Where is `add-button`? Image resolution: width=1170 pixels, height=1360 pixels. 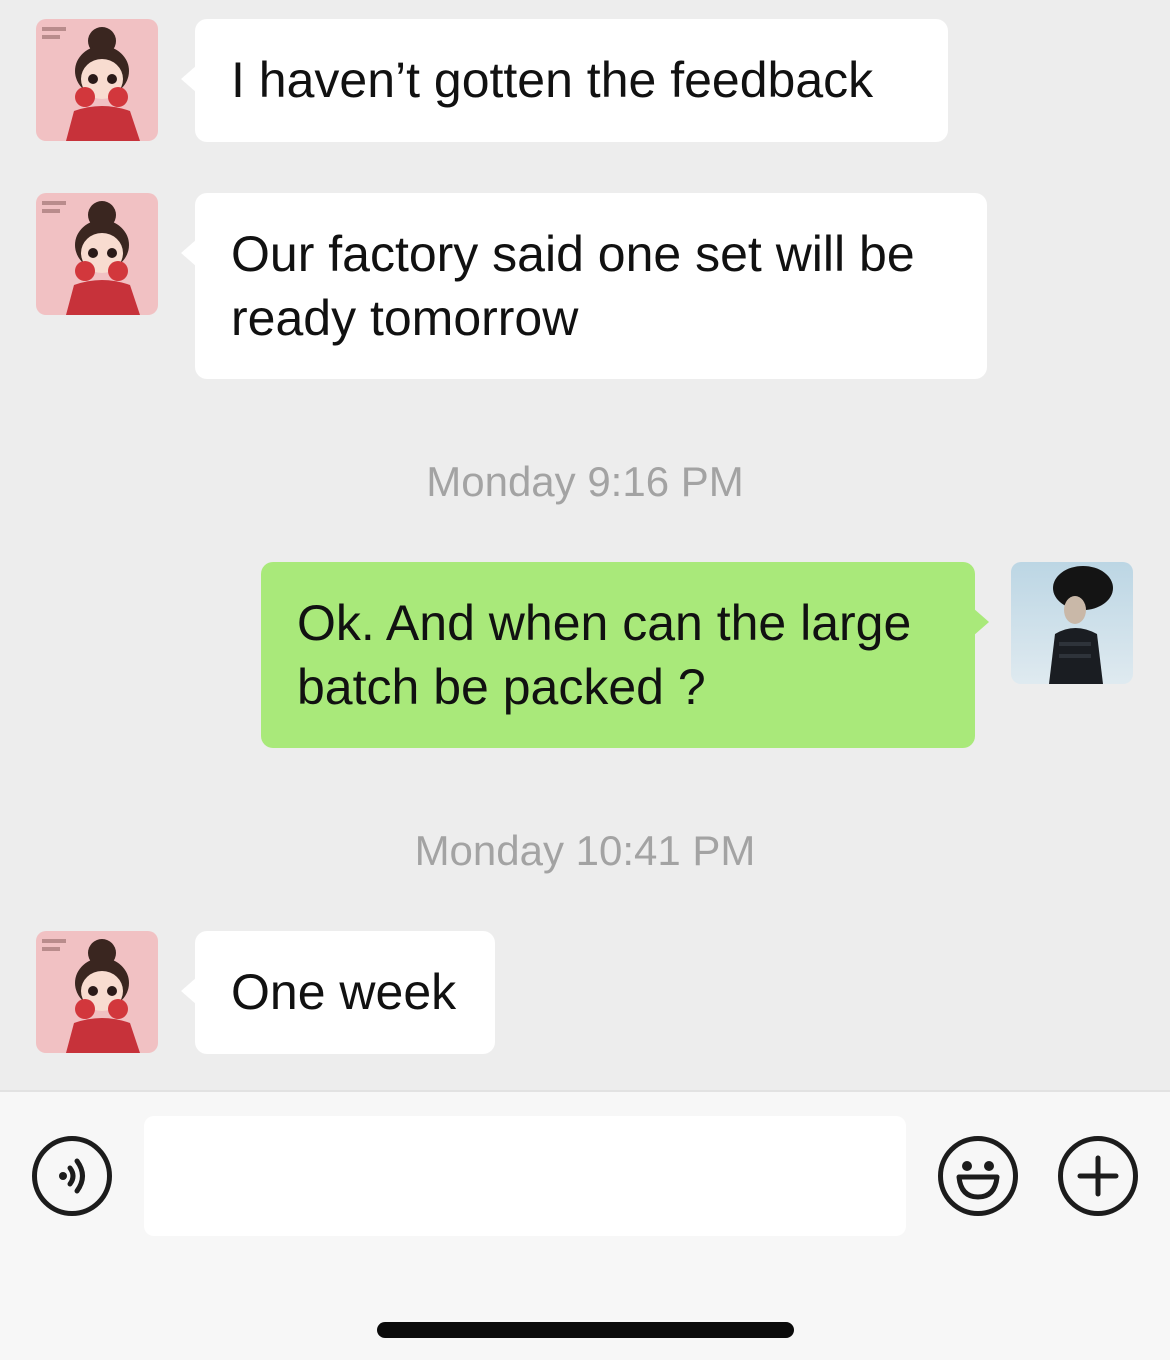 add-button is located at coordinates (1098, 1176).